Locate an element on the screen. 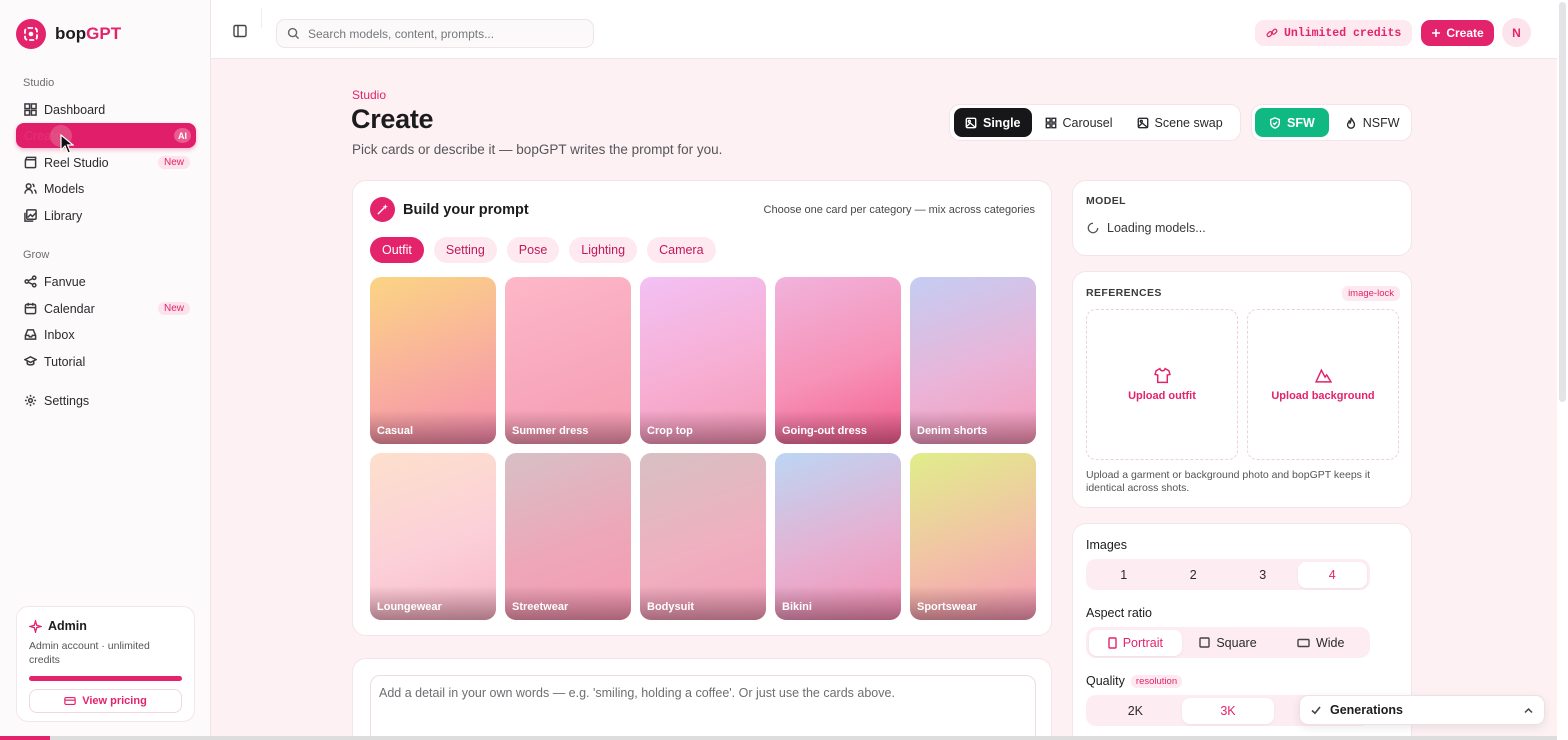  tab-outfit: Outfit is located at coordinates (397, 250).